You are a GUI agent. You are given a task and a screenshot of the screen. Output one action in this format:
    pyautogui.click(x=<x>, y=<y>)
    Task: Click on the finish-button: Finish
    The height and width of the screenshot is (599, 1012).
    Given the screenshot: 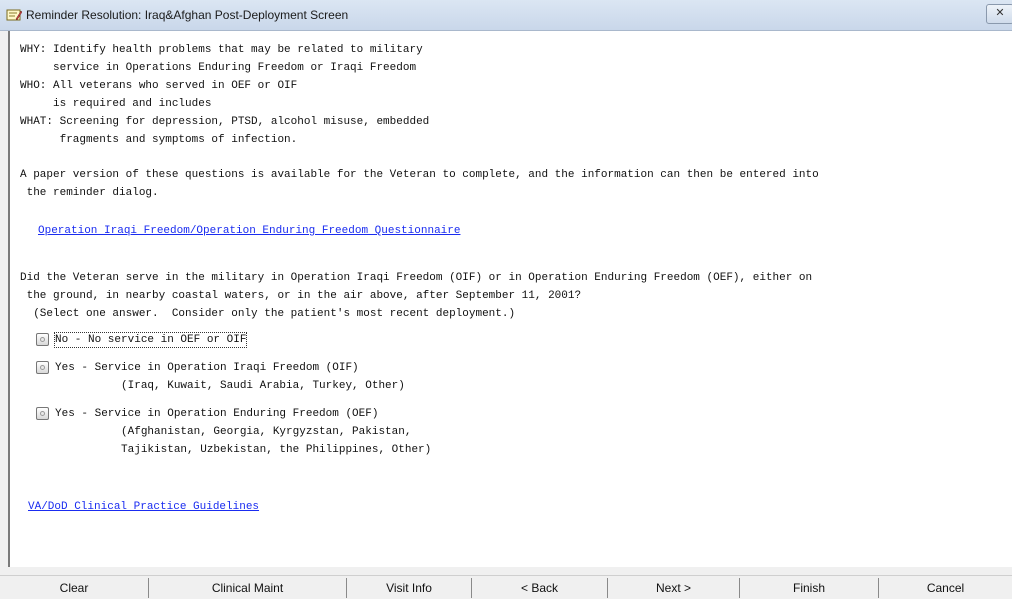 What is the action you would take?
    pyautogui.click(x=809, y=588)
    